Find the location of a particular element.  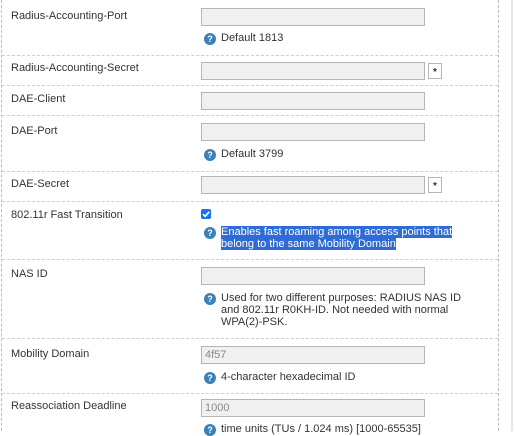

nas-id-input is located at coordinates (313, 276).